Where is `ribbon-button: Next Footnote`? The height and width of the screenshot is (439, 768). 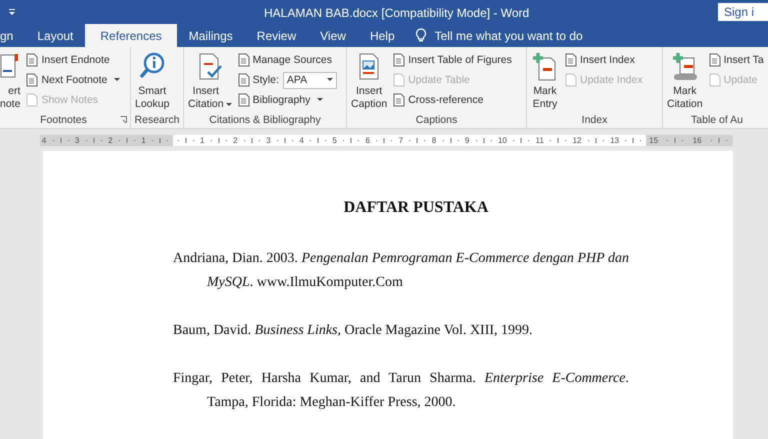 ribbon-button: Next Footnote is located at coordinates (73, 80).